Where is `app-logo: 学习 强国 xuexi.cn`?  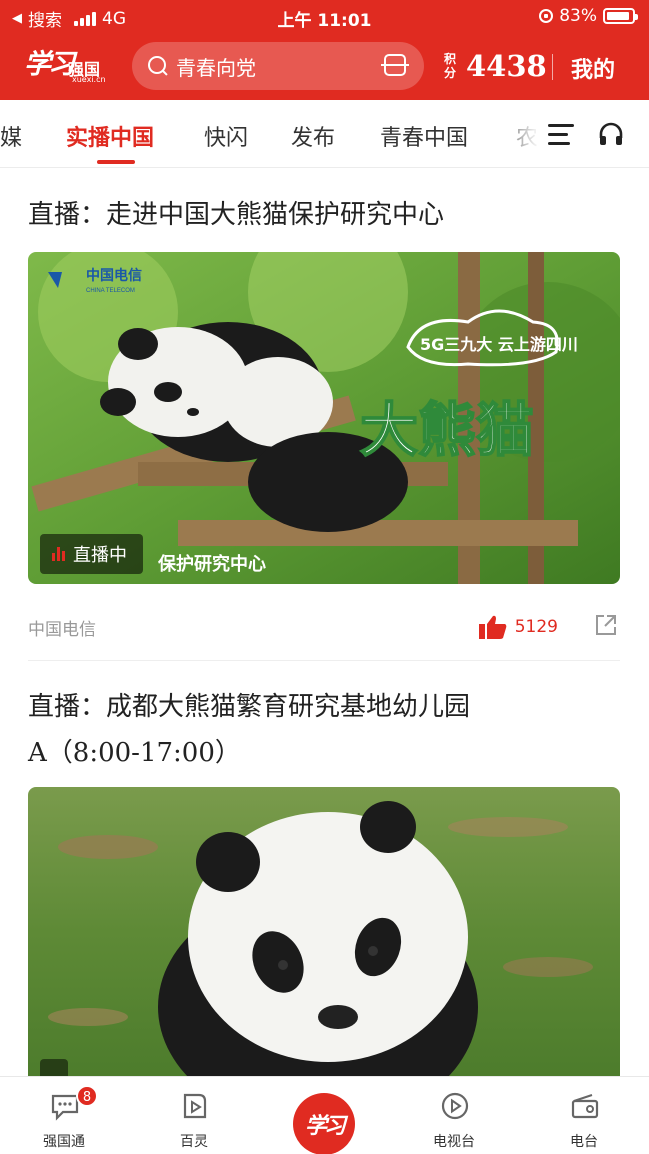 app-logo: 学习 强国 xuexi.cn is located at coordinates (69, 65).